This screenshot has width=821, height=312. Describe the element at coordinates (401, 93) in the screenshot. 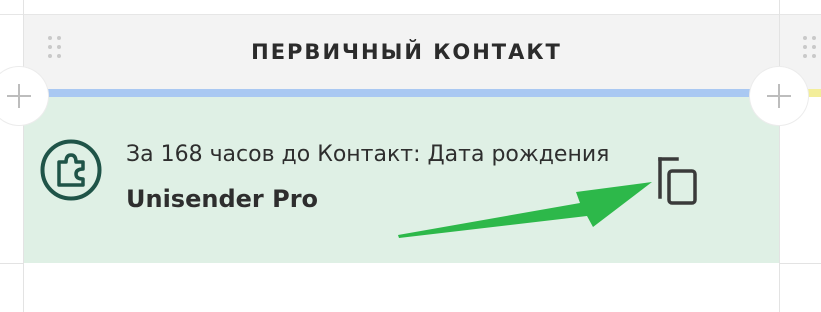

I see `stage-color-bar` at that location.